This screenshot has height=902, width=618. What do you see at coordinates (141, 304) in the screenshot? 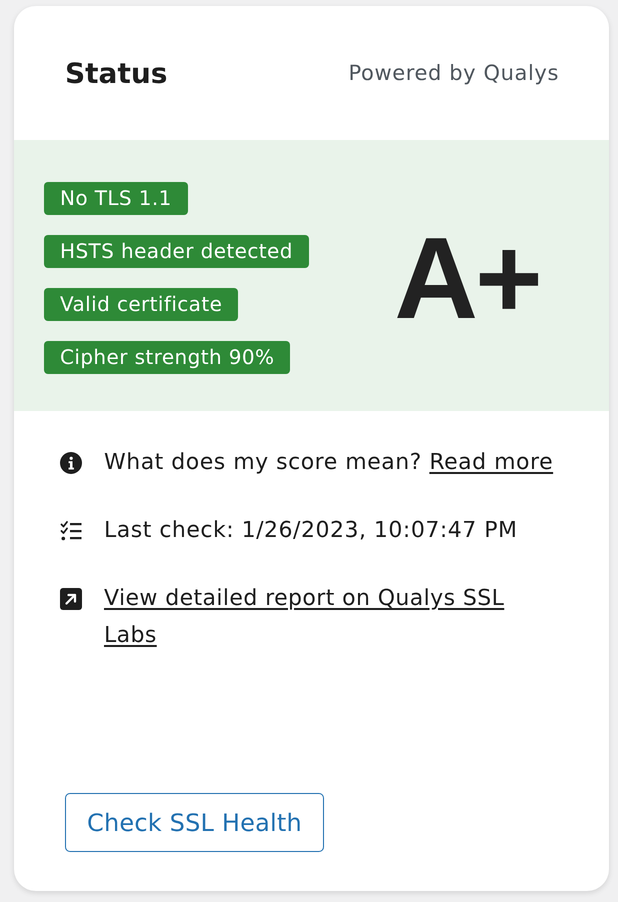
I see `check-badge: Valid certificate` at bounding box center [141, 304].